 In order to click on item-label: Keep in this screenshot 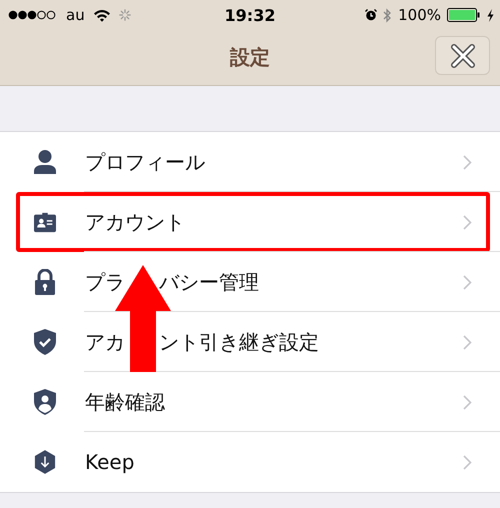, I will do `click(109, 462)`.